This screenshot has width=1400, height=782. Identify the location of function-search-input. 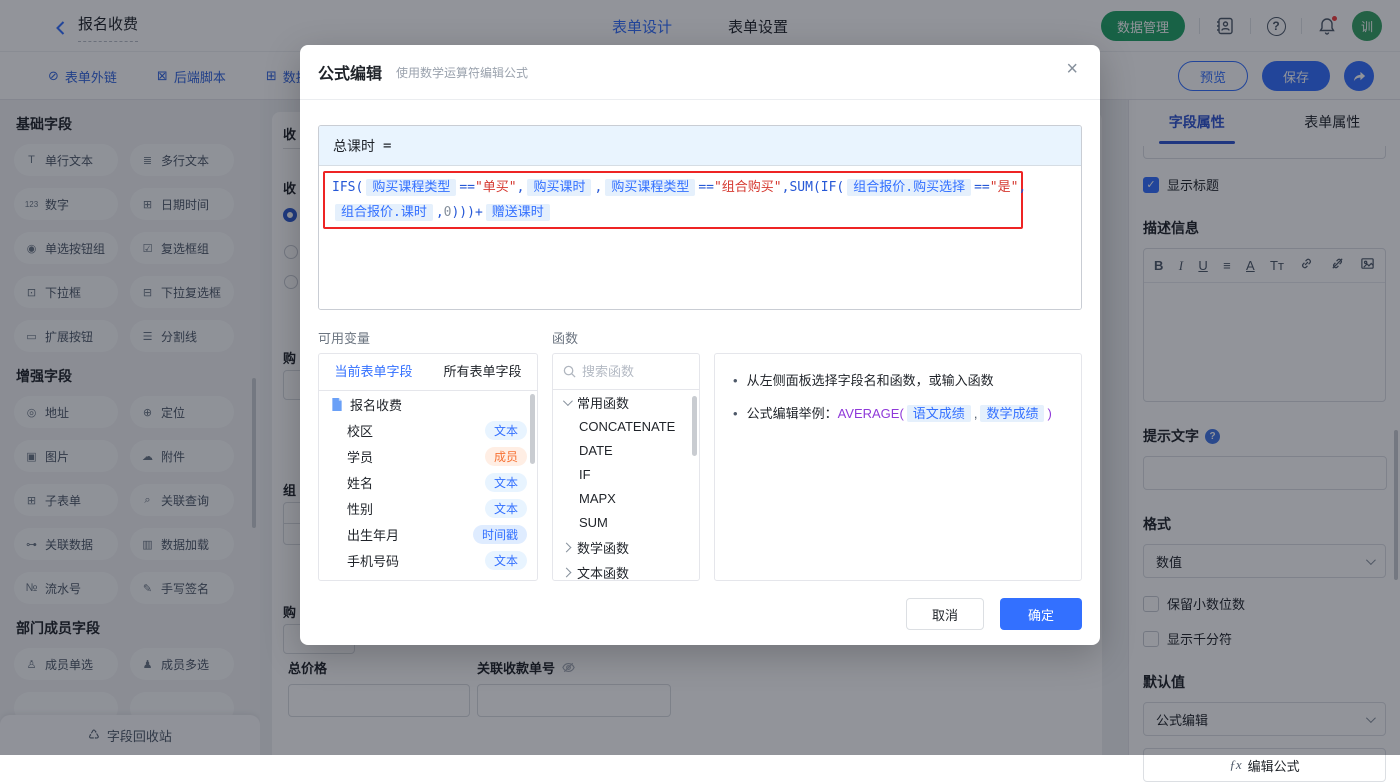
(632, 371).